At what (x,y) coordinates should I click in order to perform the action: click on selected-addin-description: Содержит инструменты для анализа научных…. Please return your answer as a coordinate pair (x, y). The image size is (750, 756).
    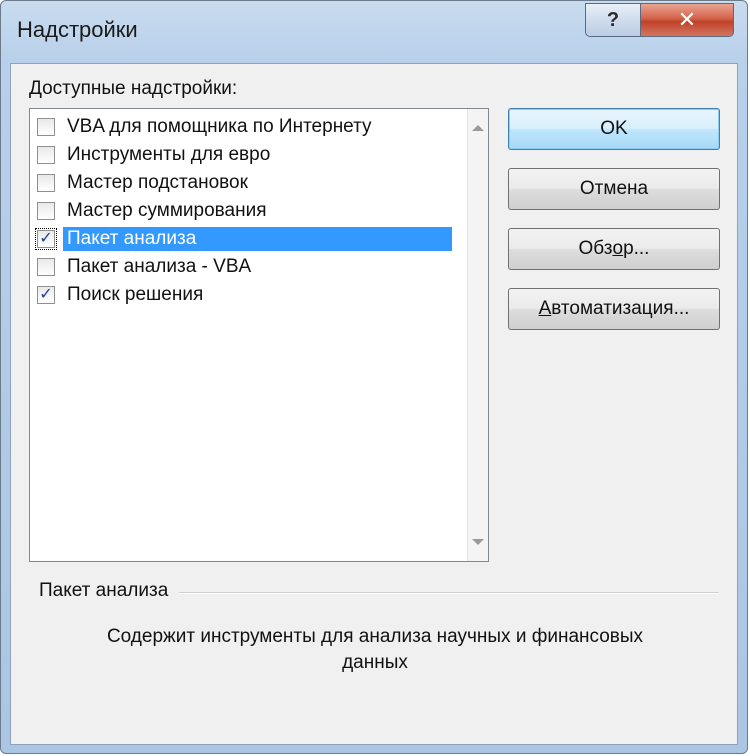
    Looking at the image, I should click on (375, 649).